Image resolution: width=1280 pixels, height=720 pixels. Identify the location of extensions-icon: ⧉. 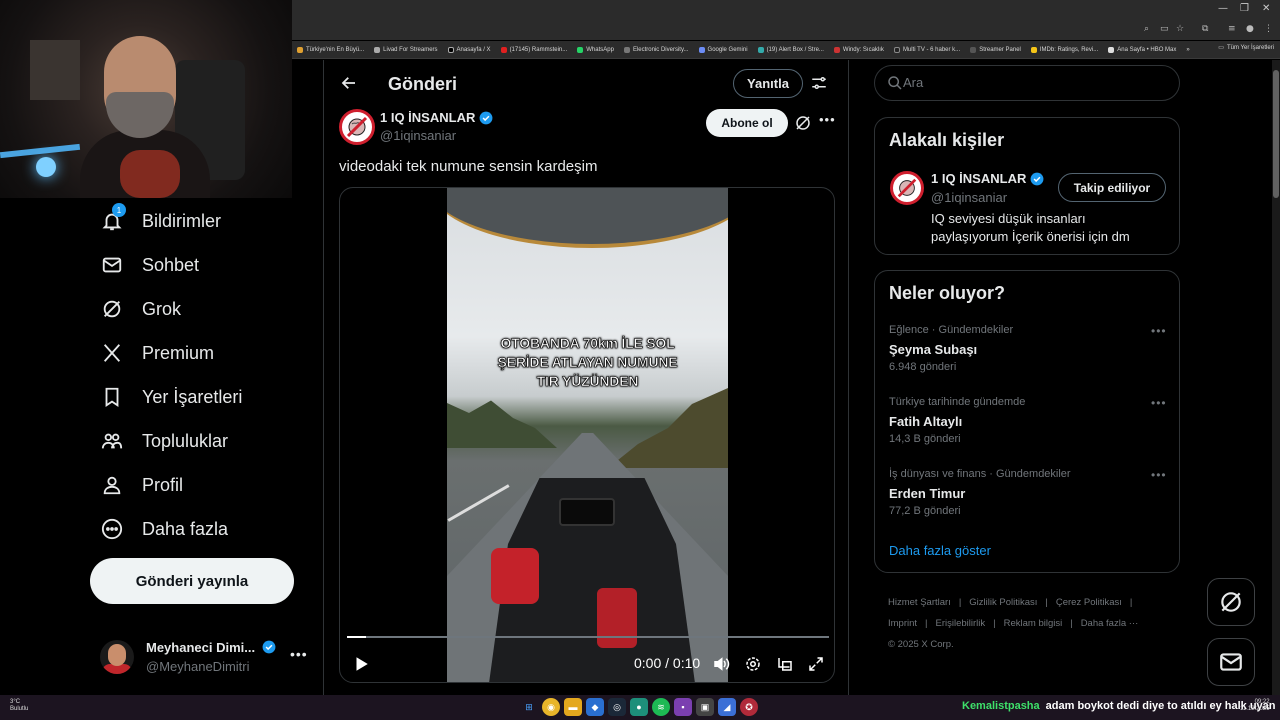
(1205, 29).